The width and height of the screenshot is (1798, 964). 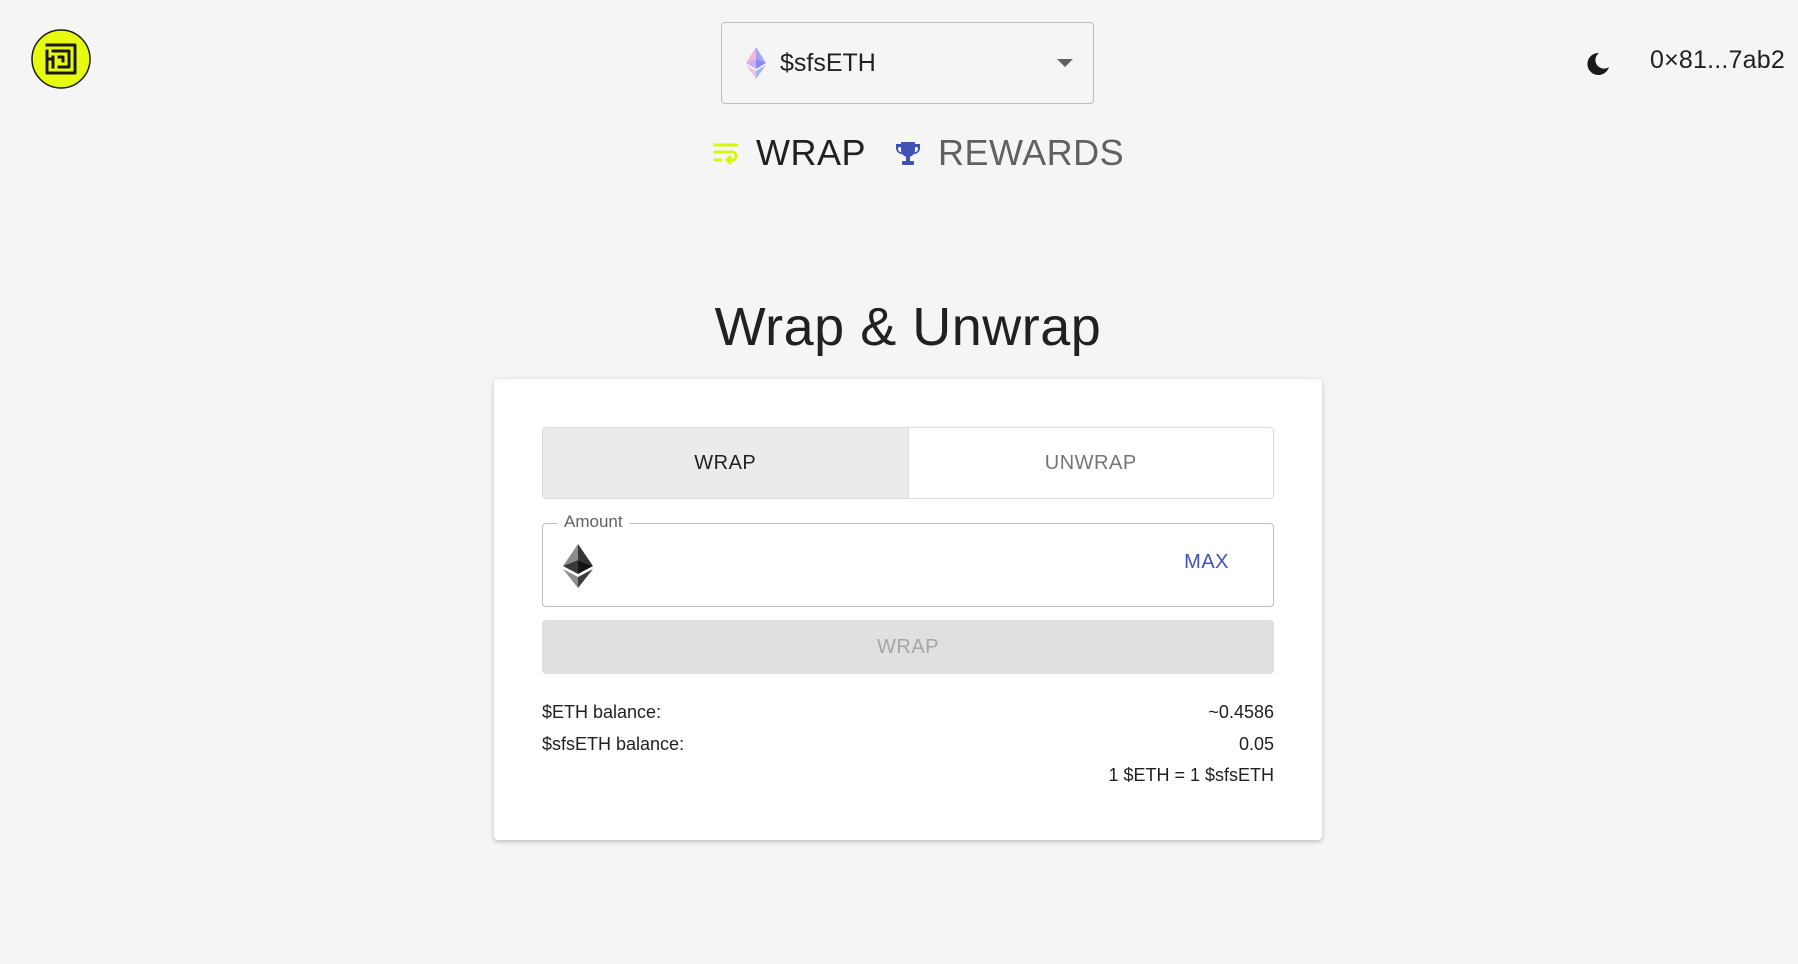 What do you see at coordinates (1717, 60) in the screenshot?
I see `wallet-address-button: 0×81...7ab2` at bounding box center [1717, 60].